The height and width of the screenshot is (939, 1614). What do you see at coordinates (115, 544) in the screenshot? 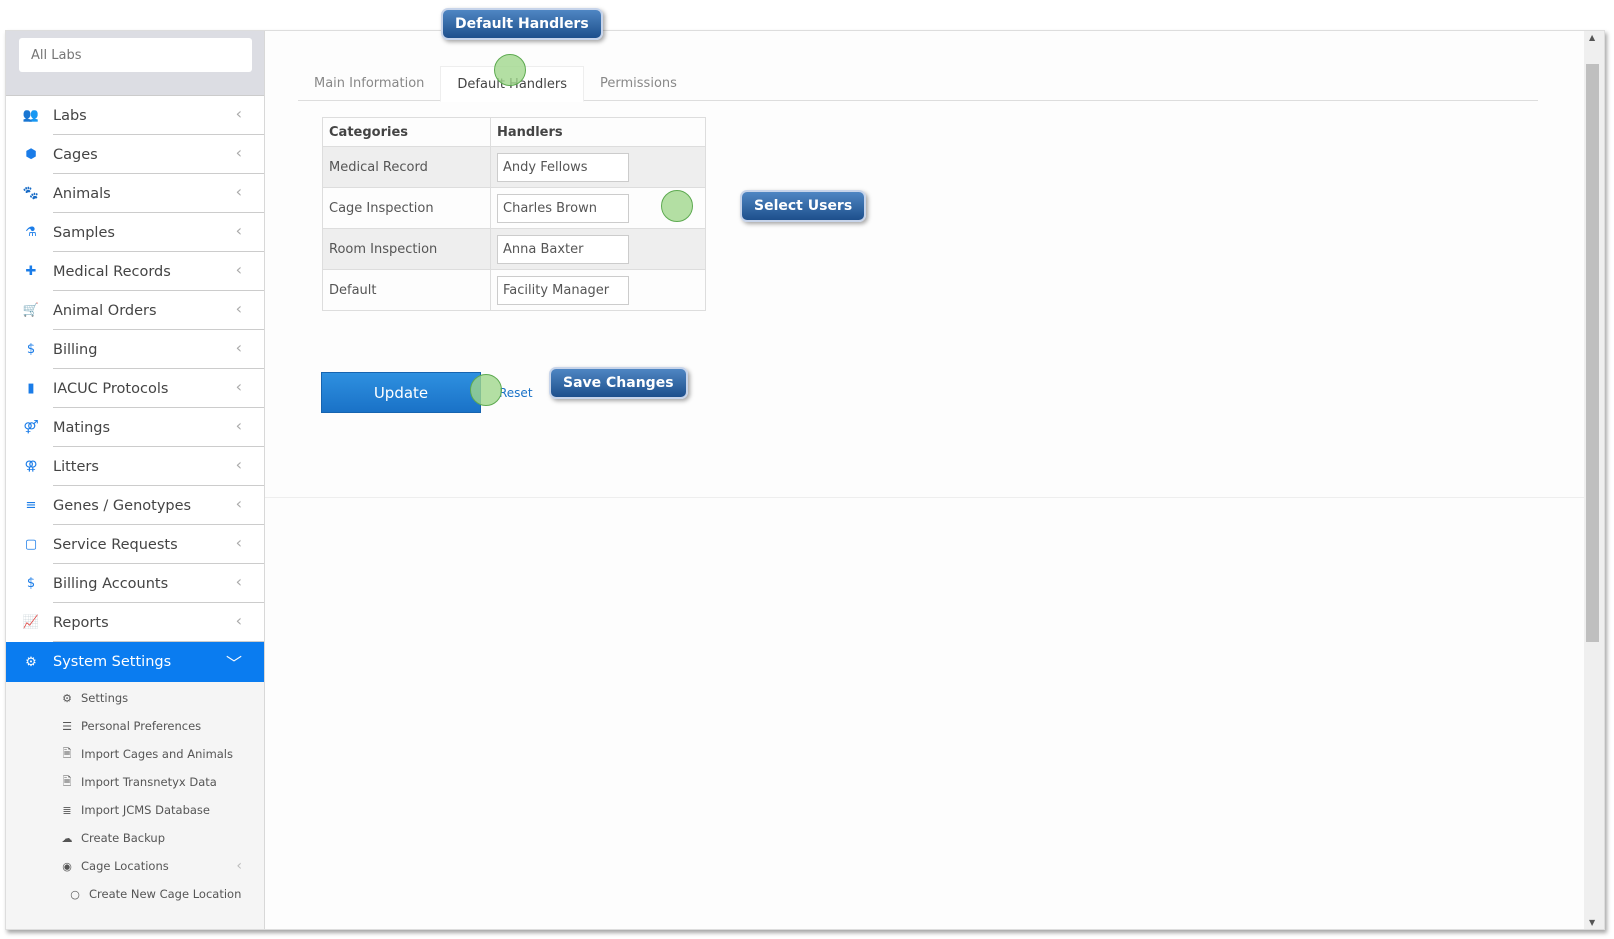
I see `sidebar-item-label: Service Requests` at bounding box center [115, 544].